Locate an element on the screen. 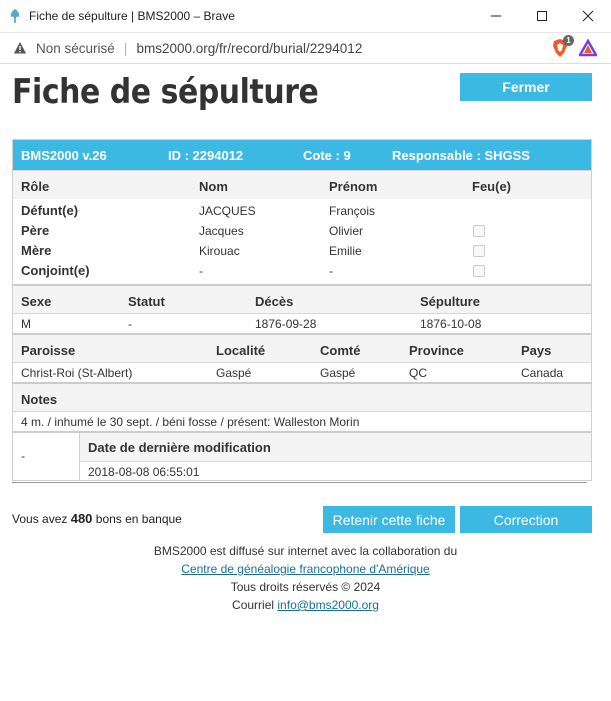 The image size is (611, 701). person-prenom: Olivier is located at coordinates (346, 231).